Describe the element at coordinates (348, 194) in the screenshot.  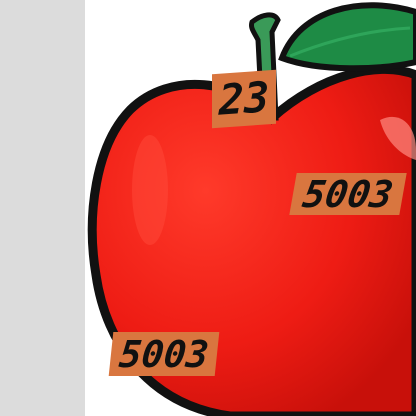
I see `number-tag-right: 5003` at that location.